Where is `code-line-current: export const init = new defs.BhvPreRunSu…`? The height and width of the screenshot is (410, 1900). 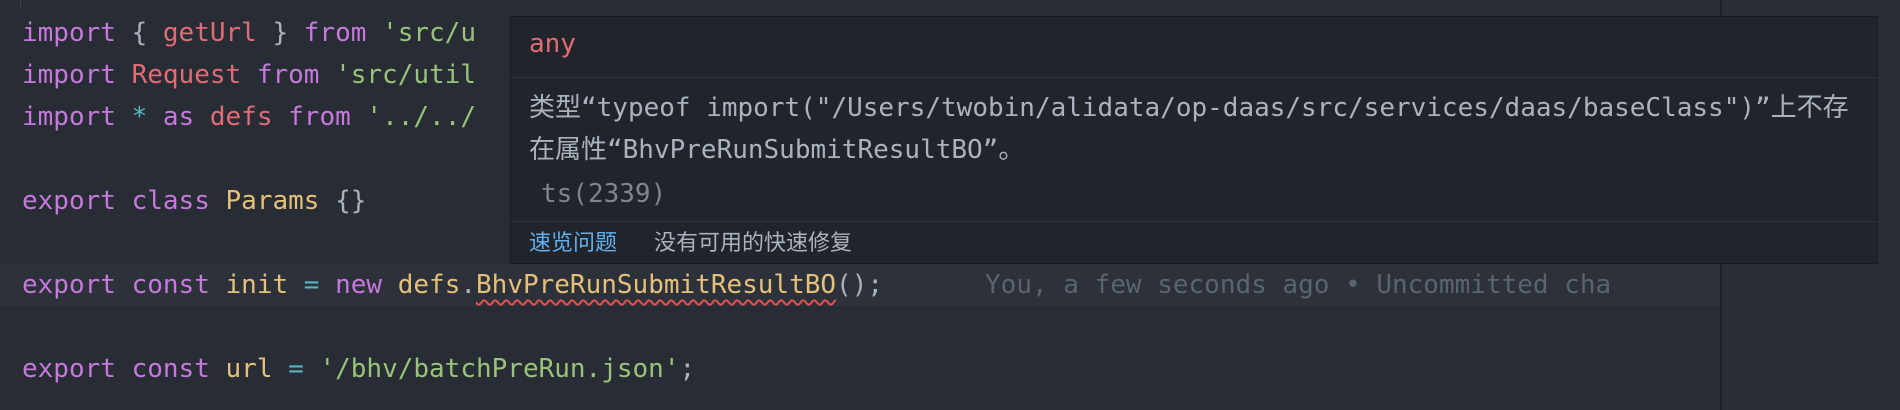
code-line-current: export const init = new defs.BhvPreRunSu… is located at coordinates (860, 285).